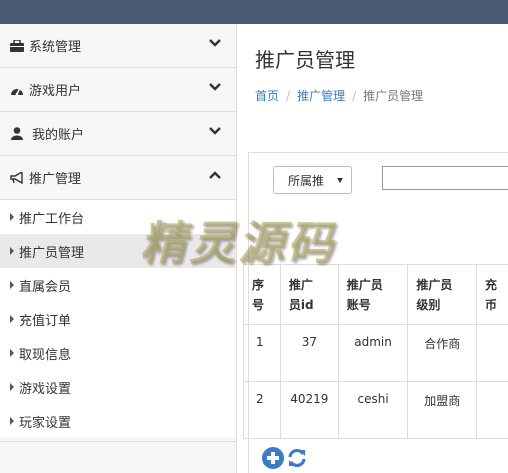  I want to click on column-header-level: 推广员 级别, so click(442, 294).